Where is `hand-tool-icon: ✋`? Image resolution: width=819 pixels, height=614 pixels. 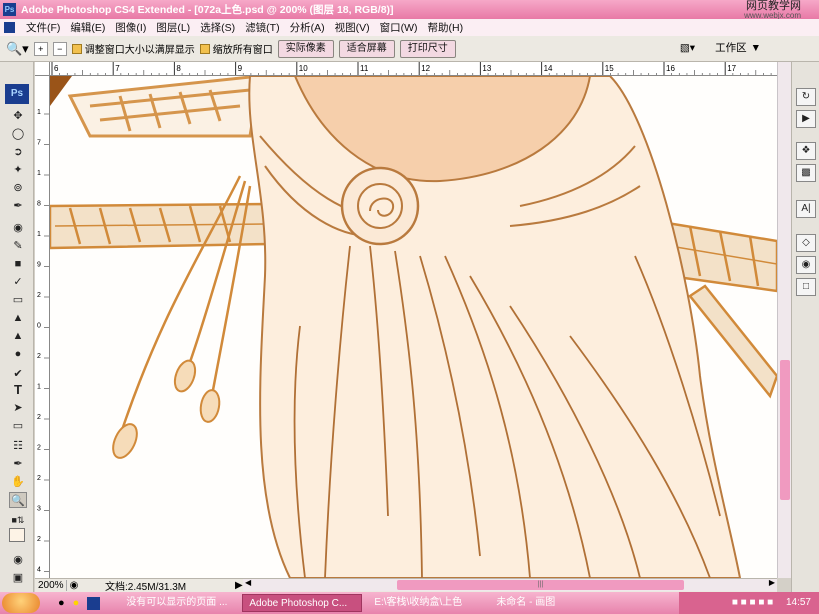 hand-tool-icon: ✋ is located at coordinates (18, 482).